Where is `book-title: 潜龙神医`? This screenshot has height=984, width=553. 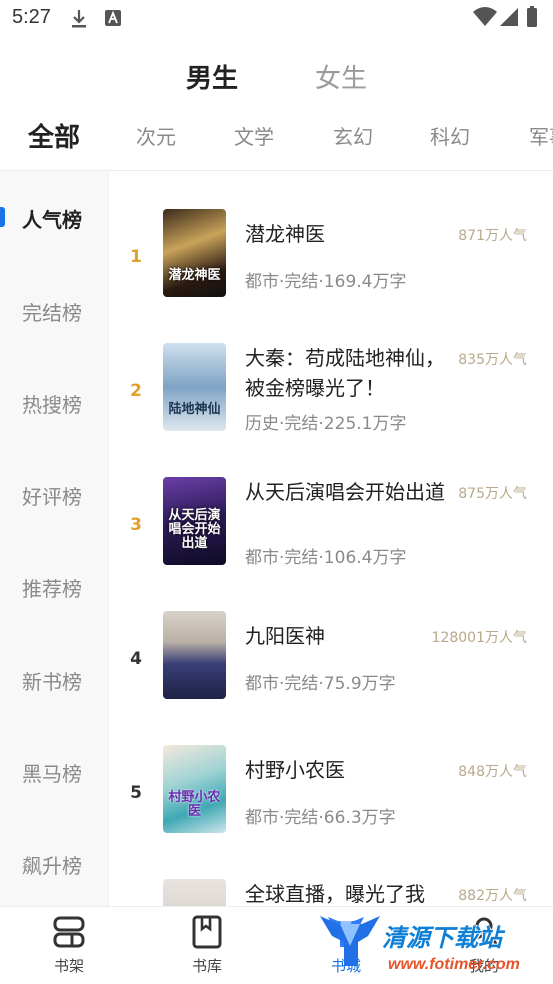 book-title: 潜龙神医 is located at coordinates (345, 234).